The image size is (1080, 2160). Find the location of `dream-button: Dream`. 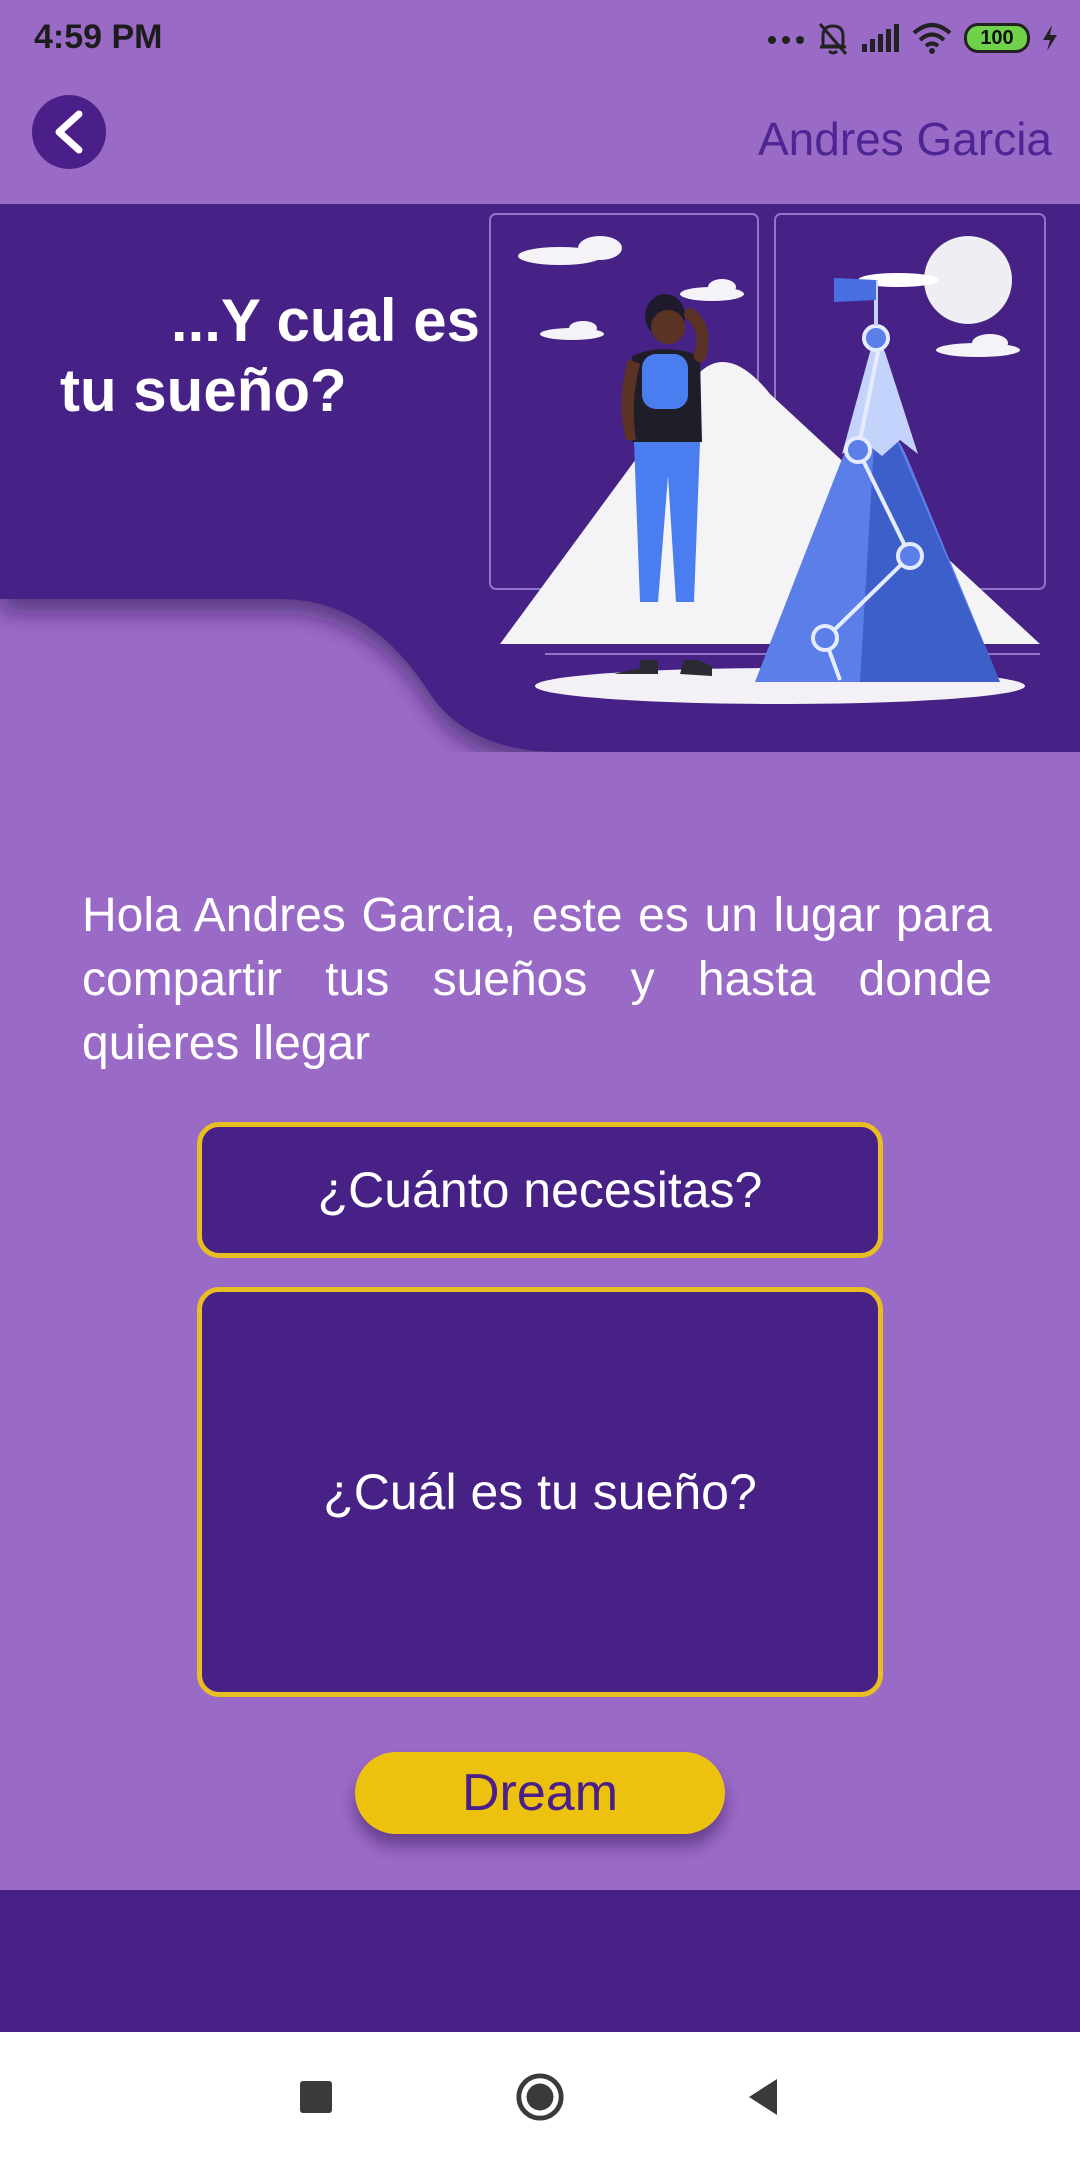

dream-button: Dream is located at coordinates (540, 1793).